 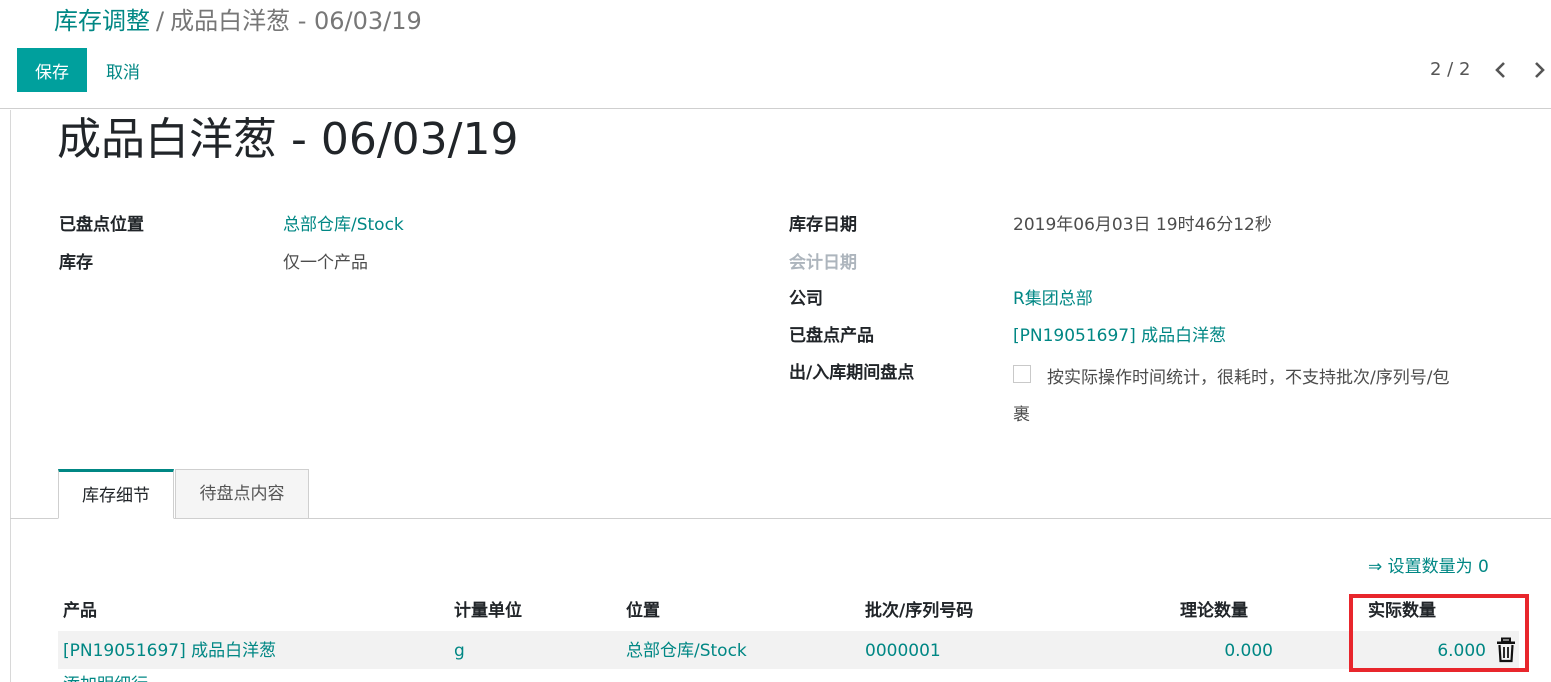 I want to click on moves-during-count-note: 按实际操作时间统计，很耗时，不支持批次/序列号/包裹, so click(x=1231, y=396).